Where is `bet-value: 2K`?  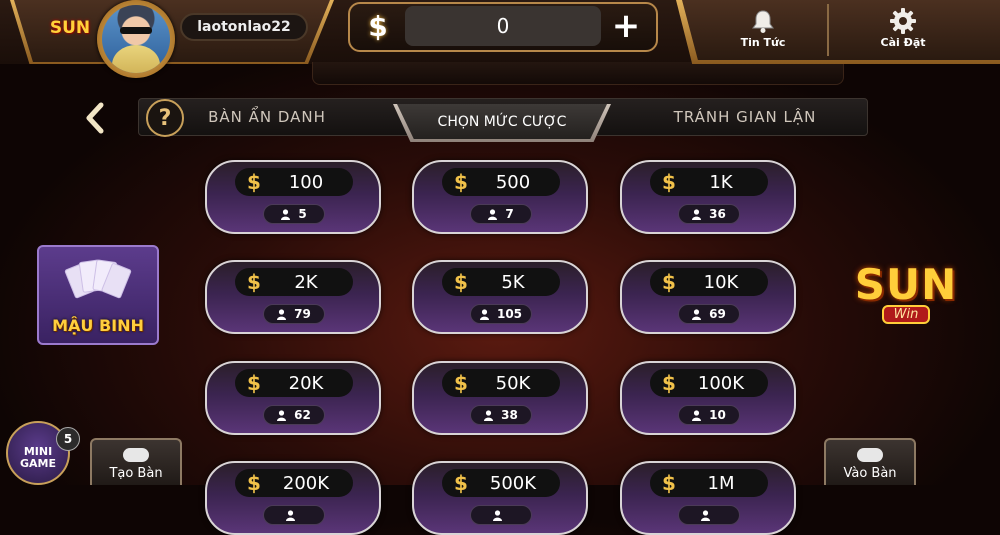 bet-value: 2K is located at coordinates (306, 282).